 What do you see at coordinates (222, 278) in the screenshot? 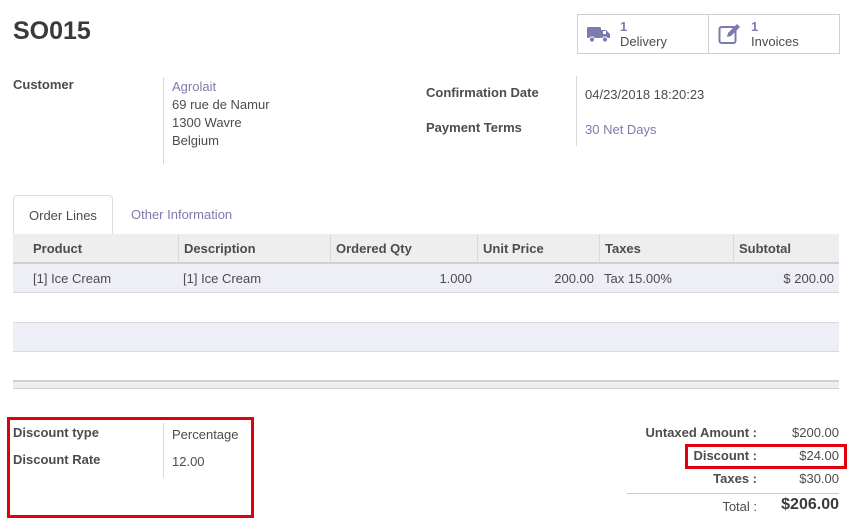
I see `cell-description: [1] Ice Cream` at bounding box center [222, 278].